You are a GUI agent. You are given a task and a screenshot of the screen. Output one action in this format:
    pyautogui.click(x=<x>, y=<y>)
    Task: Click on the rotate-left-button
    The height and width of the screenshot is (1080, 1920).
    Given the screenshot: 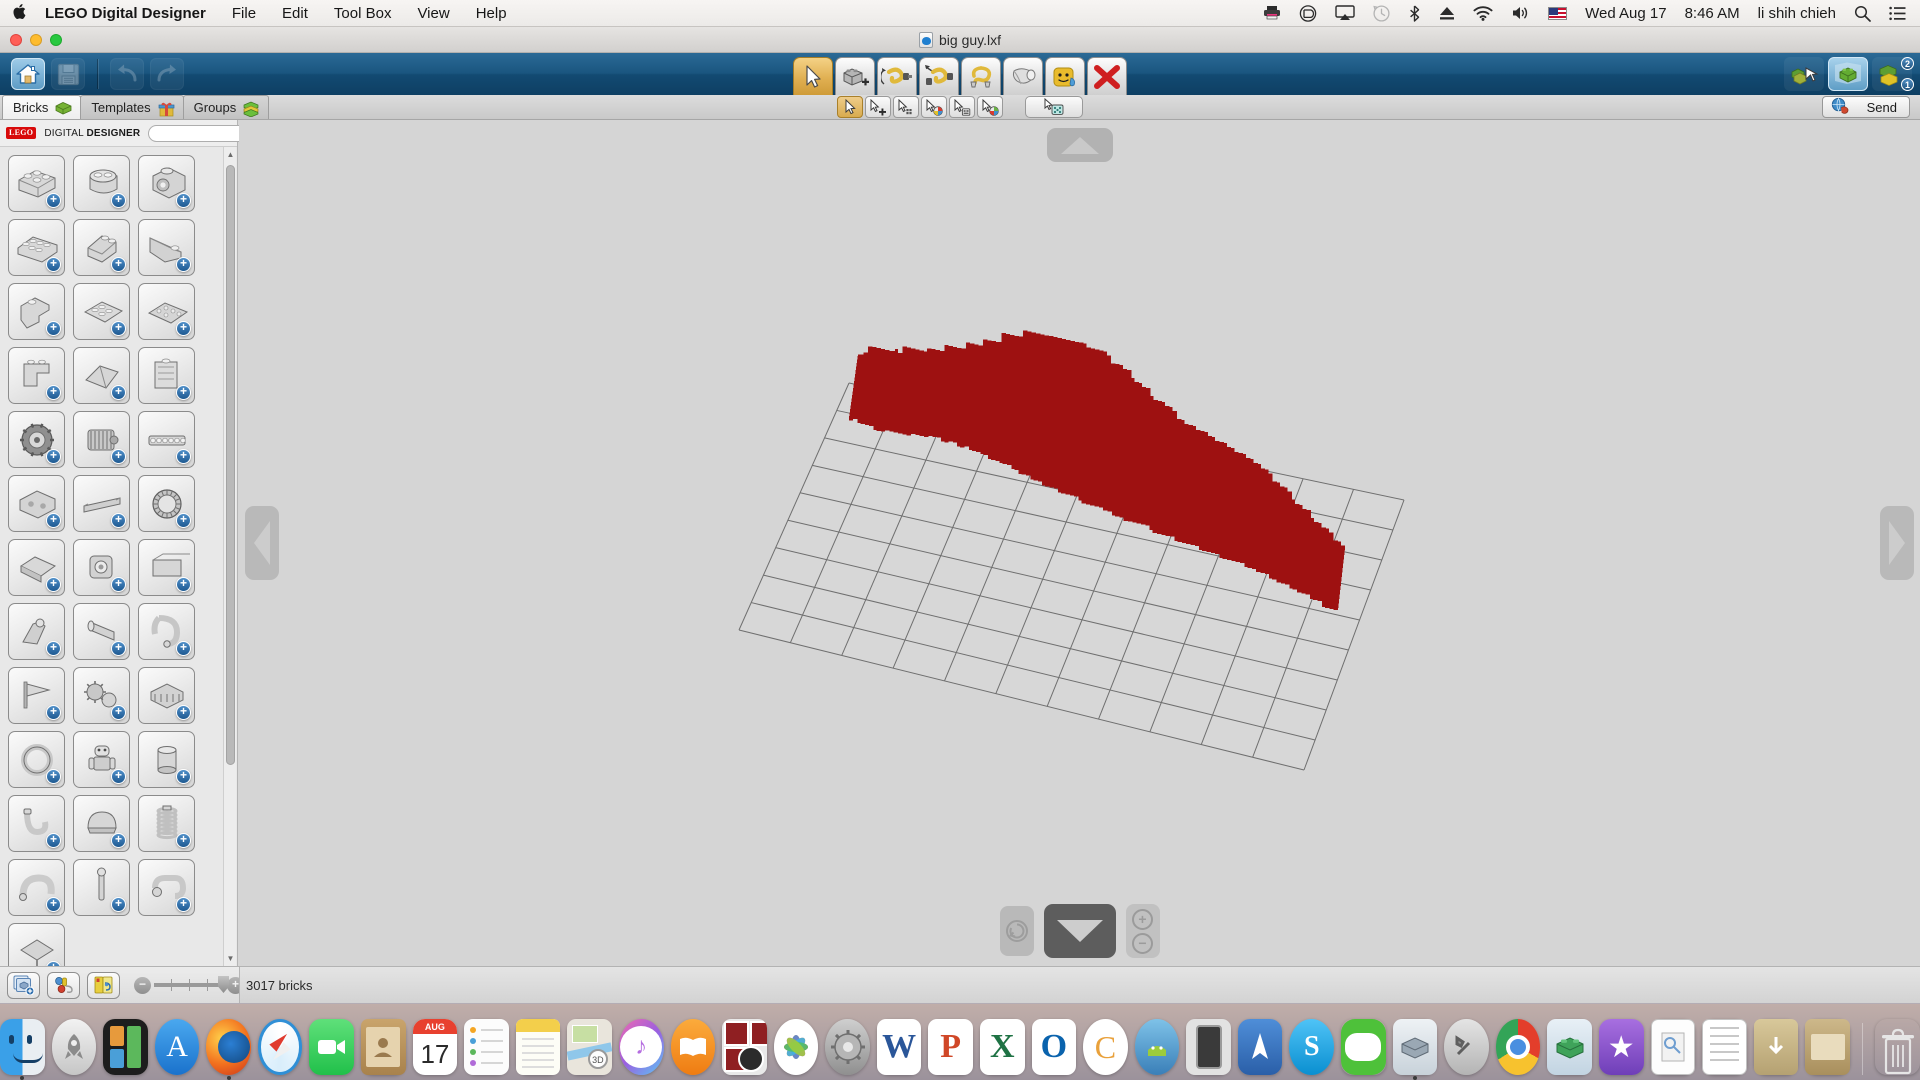 What is the action you would take?
    pyautogui.click(x=262, y=543)
    